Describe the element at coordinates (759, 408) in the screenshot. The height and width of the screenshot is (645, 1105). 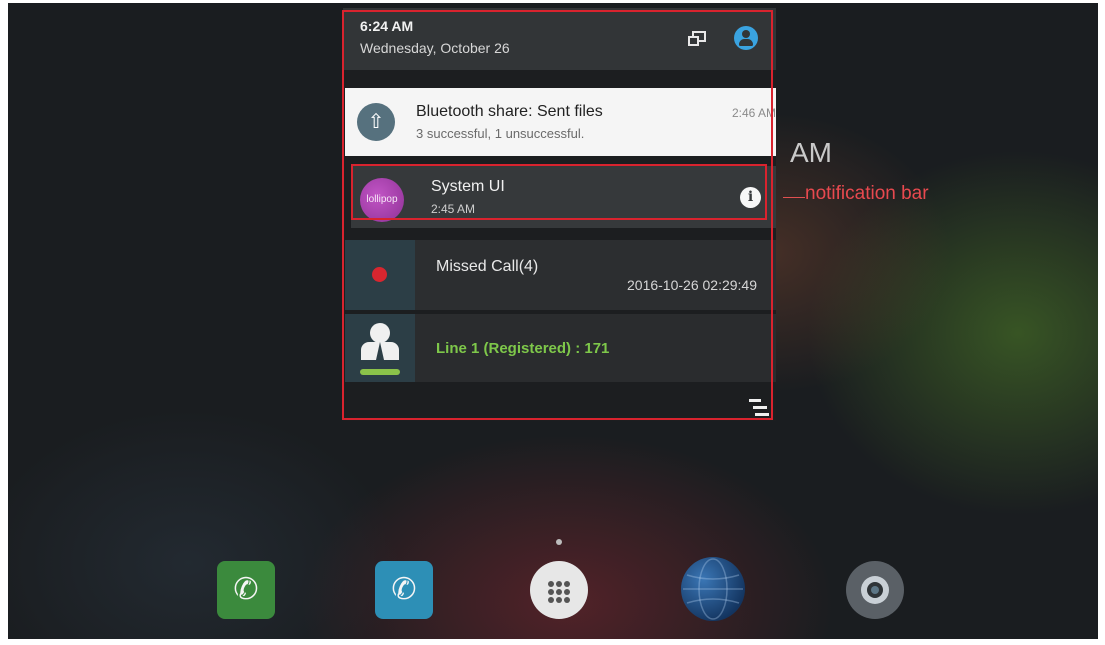
I see `clear-all-icon` at that location.